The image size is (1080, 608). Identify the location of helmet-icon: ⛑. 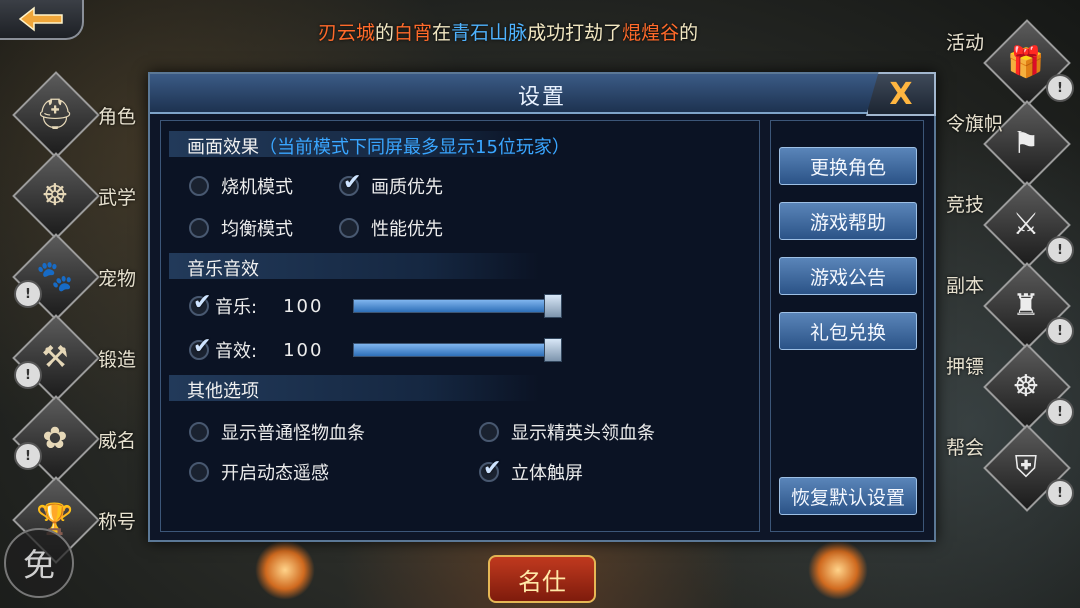
(55, 114).